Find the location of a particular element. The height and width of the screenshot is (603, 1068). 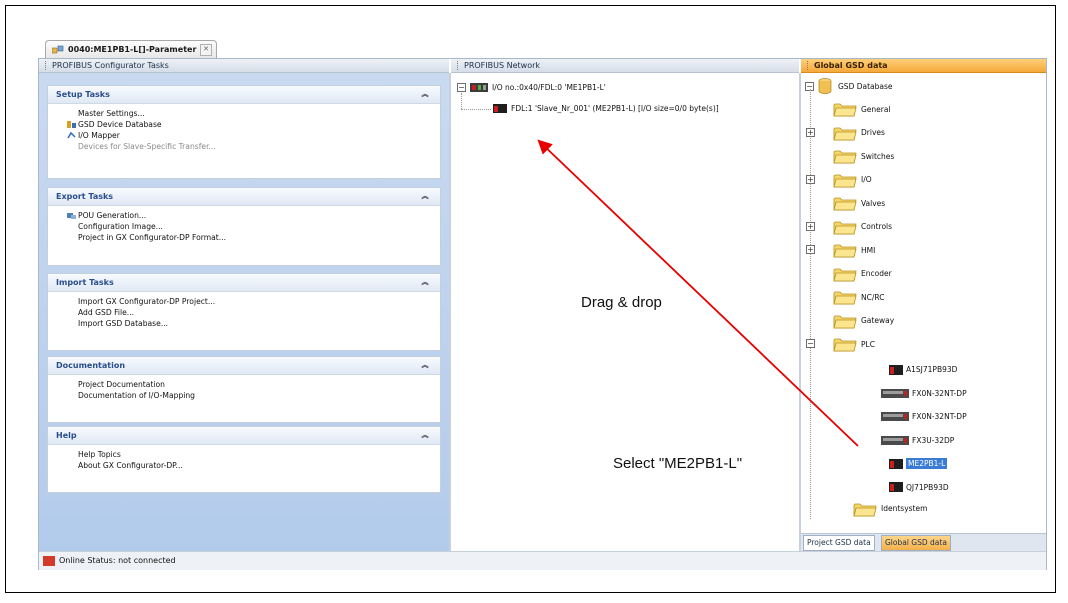

folder-label: Switches is located at coordinates (878, 156).